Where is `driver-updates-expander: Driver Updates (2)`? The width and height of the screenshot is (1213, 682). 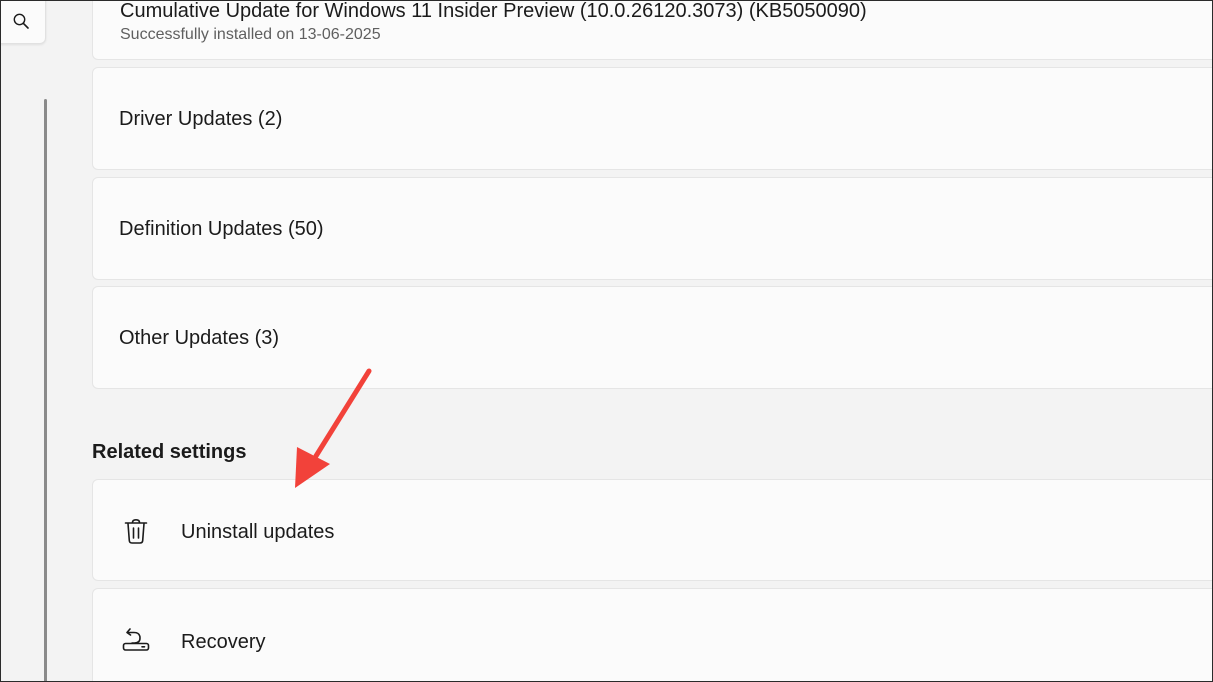
driver-updates-expander: Driver Updates (2) is located at coordinates (652, 118).